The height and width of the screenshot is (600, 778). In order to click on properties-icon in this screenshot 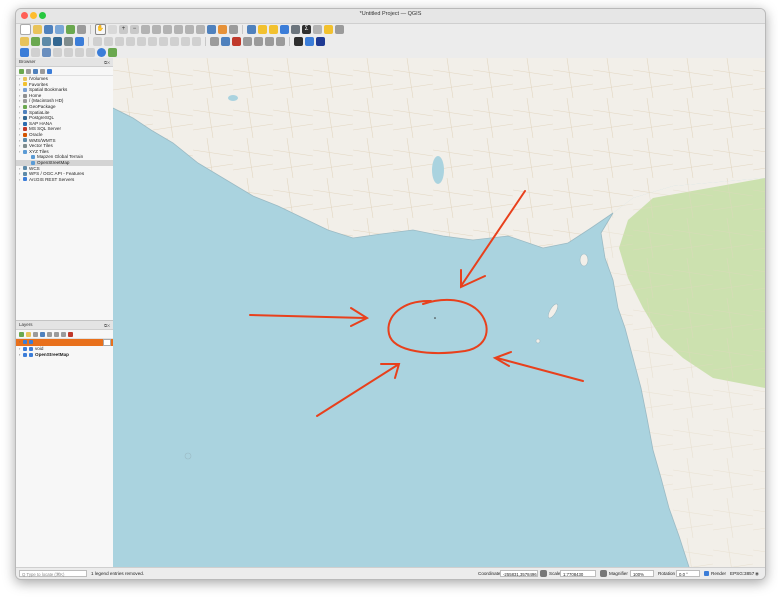, I will do `click(49, 71)`.